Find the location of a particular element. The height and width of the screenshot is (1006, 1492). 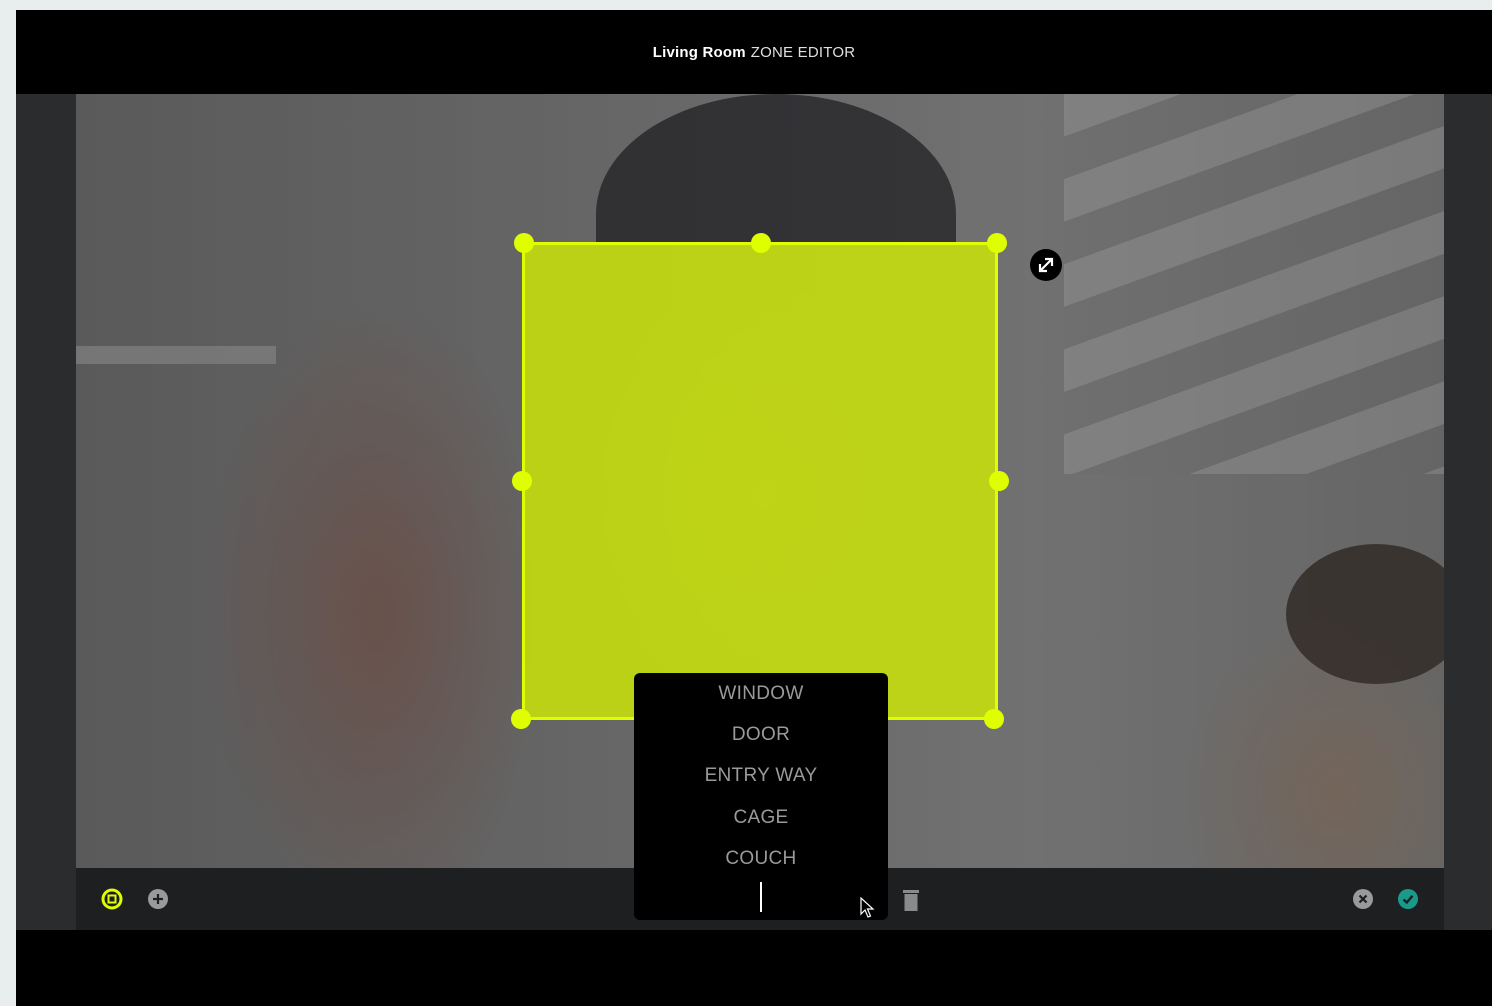

header: Living Room ZONE EDITOR is located at coordinates (754, 52).